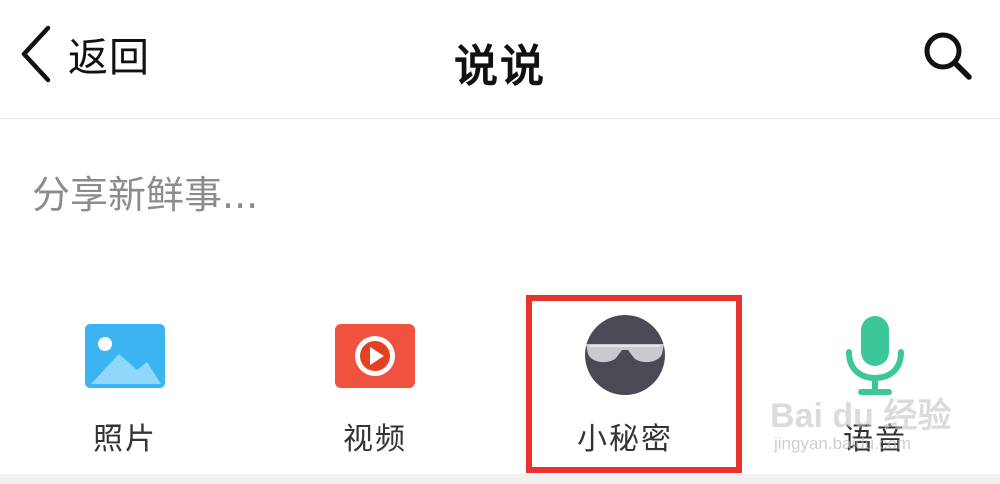  What do you see at coordinates (625, 355) in the screenshot?
I see `secret-icon` at bounding box center [625, 355].